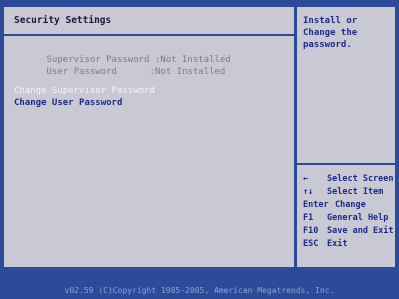 Image resolution: width=399 pixels, height=299 pixels. I want to click on key-label: Enter, so click(316, 205).